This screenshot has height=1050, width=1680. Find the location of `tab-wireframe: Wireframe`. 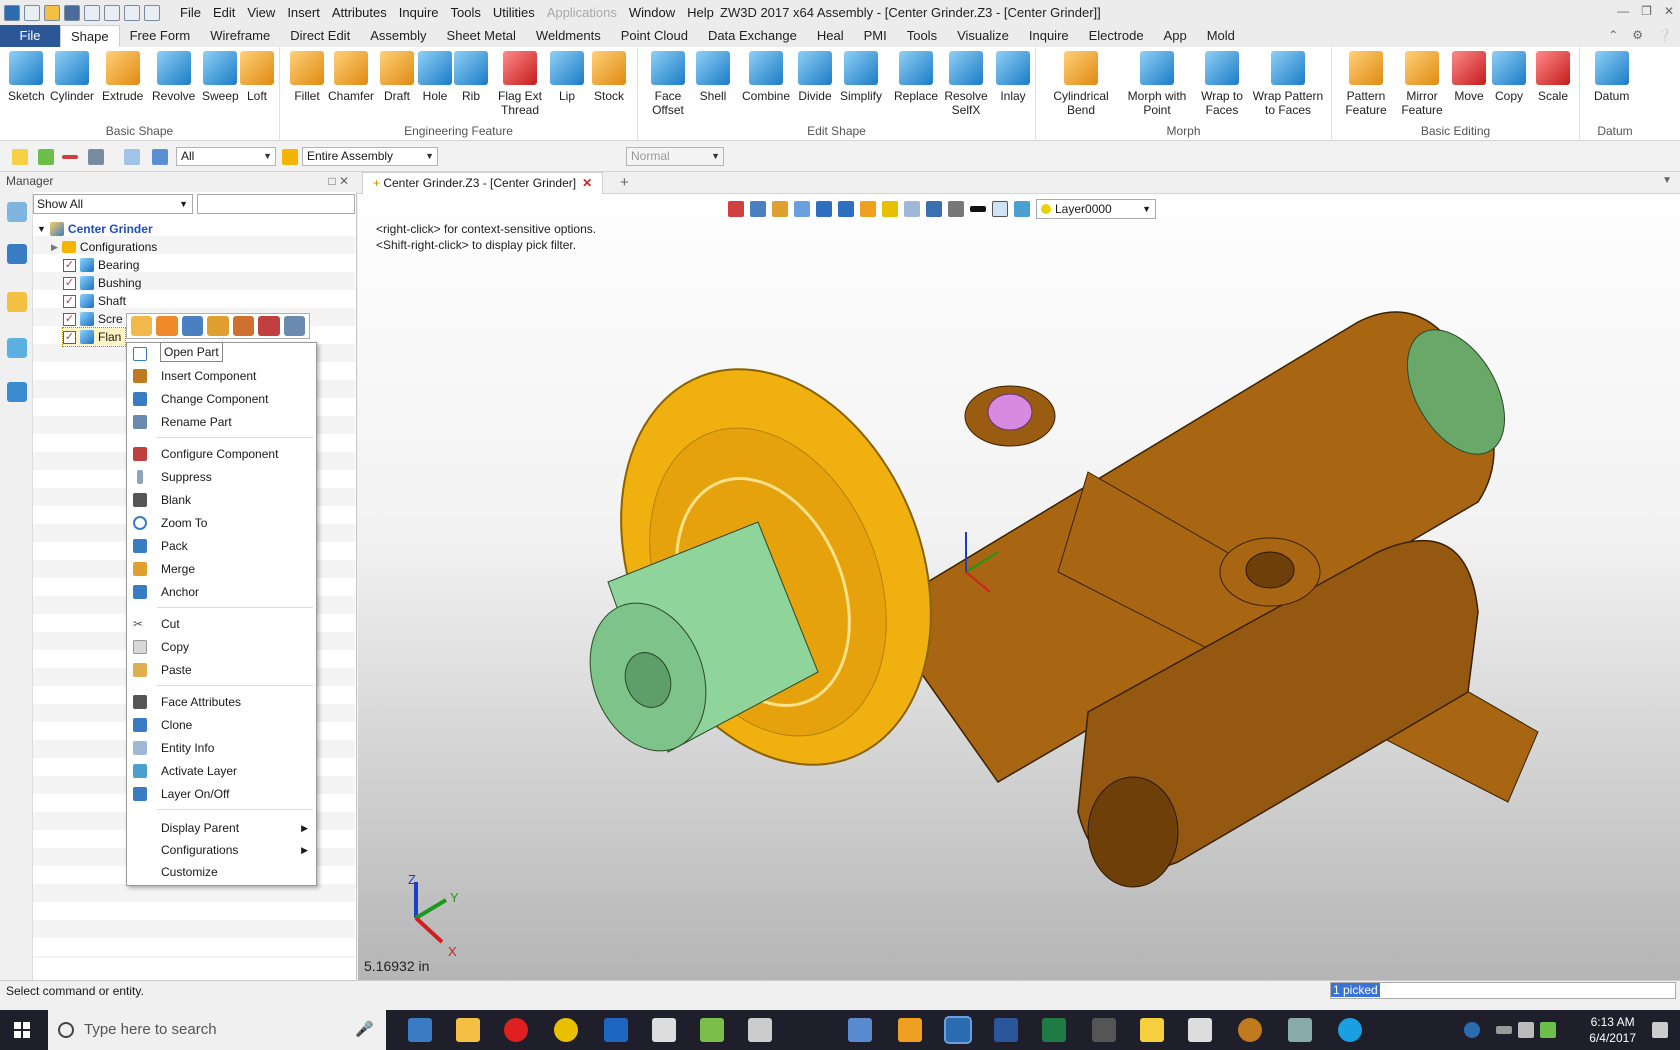

tab-wireframe: Wireframe is located at coordinates (240, 36).